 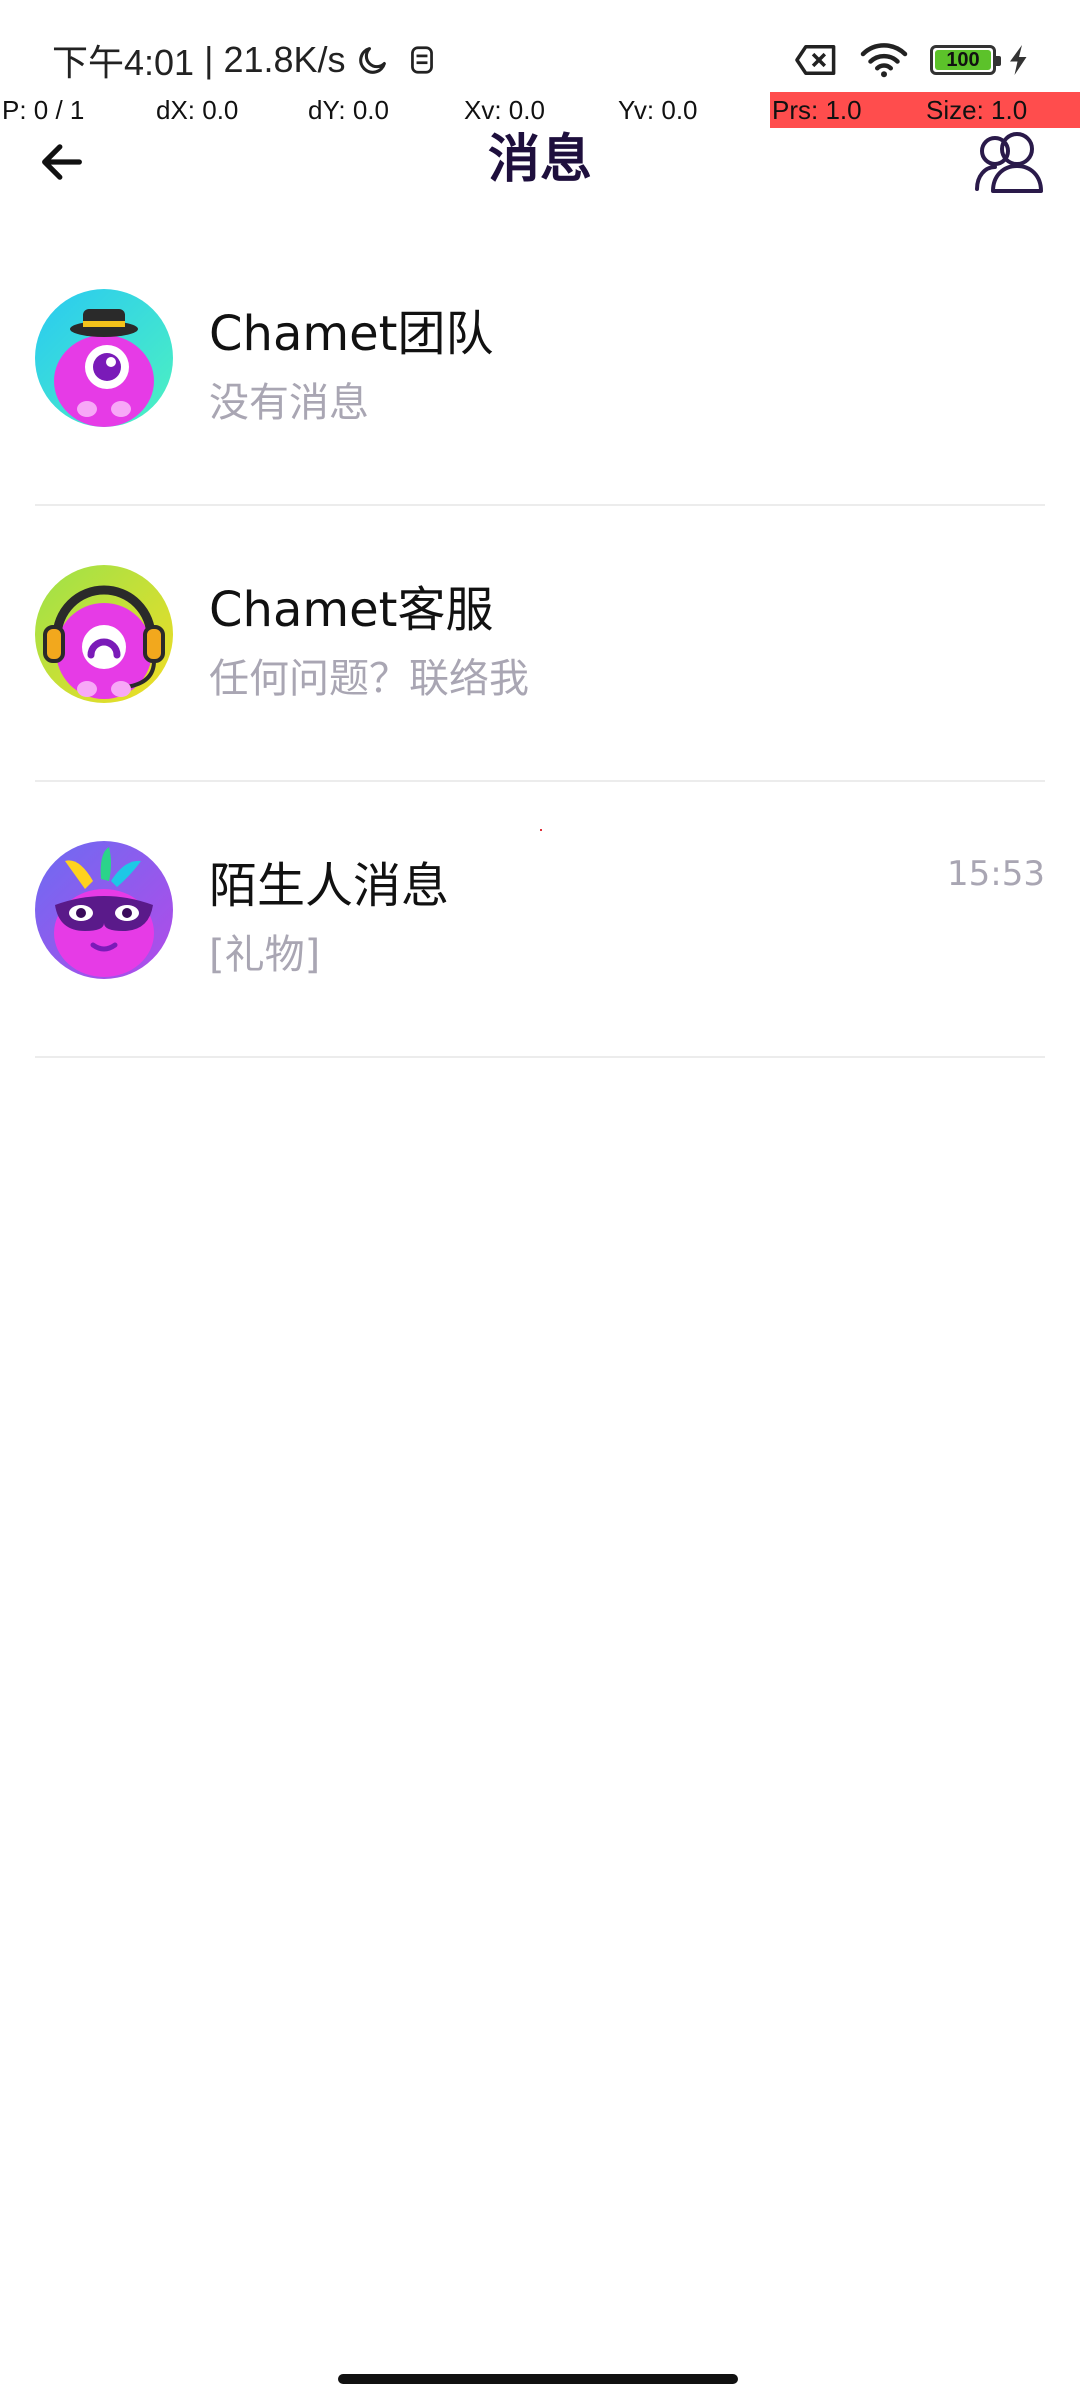 I want to click on conversation-item-chamet-team: Chamet团队 没有消息, so click(x=540, y=368).